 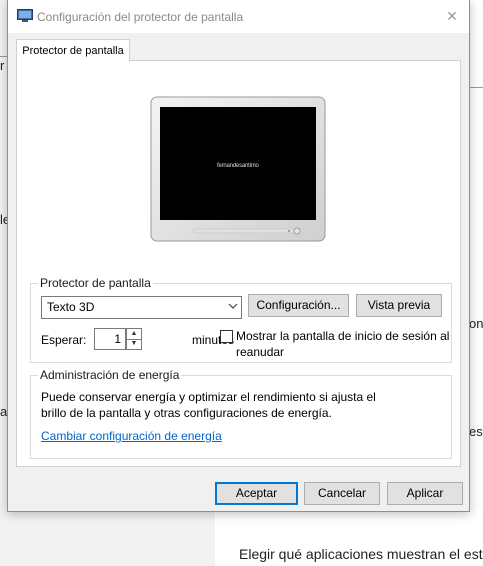 I want to click on close-button: ✕, so click(x=452, y=16).